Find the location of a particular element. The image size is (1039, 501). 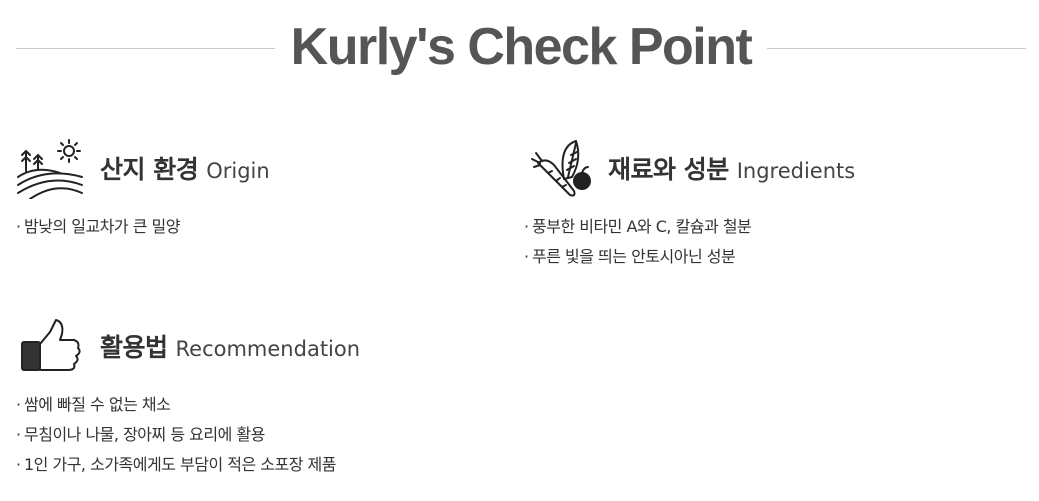

section-header: 활용법 Recommendation is located at coordinates (188, 346).